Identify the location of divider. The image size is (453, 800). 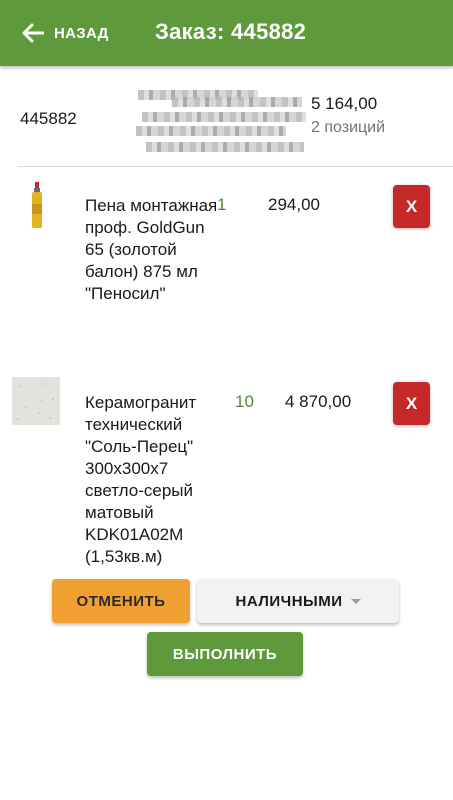
(235, 166).